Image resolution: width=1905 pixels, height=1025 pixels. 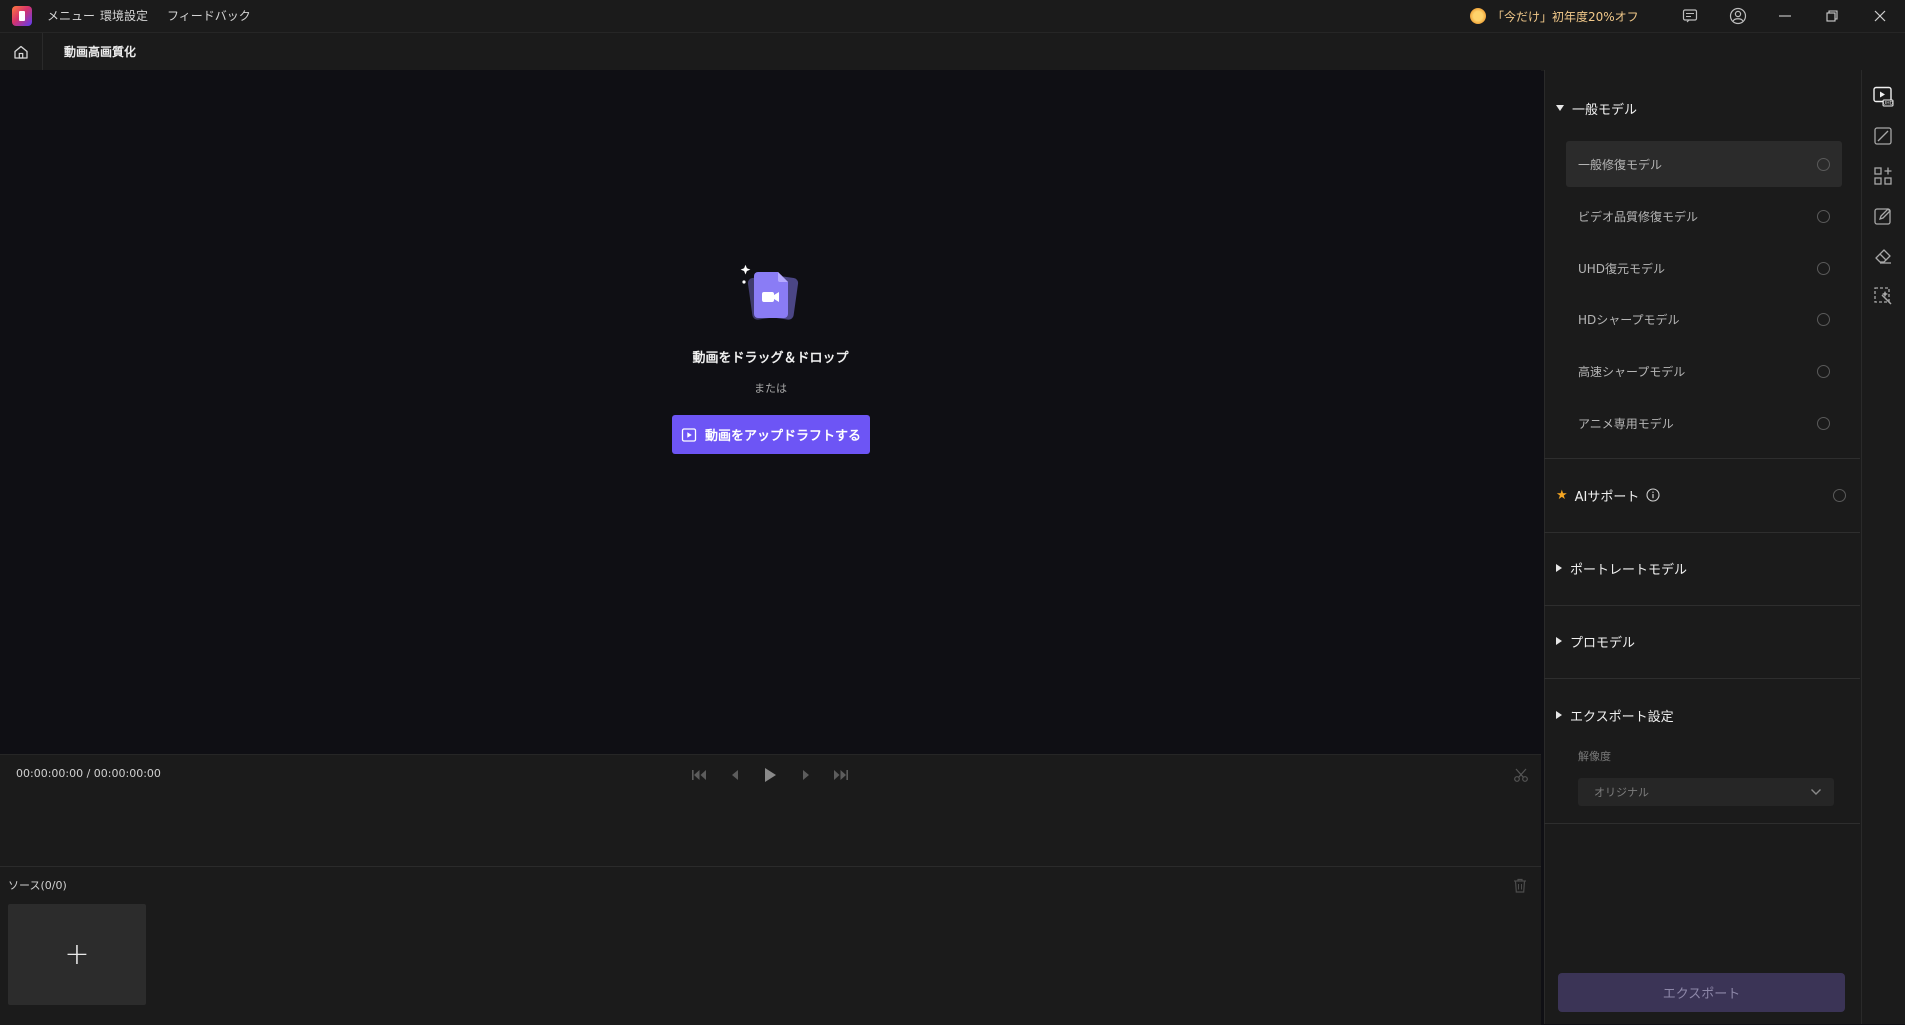 What do you see at coordinates (1605, 110) in the screenshot?
I see `general-models-heading: 一般モデル` at bounding box center [1605, 110].